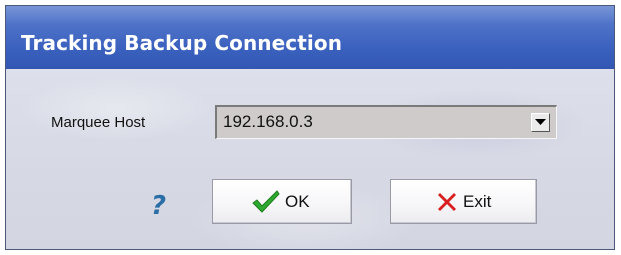 The width and height of the screenshot is (621, 255). I want to click on checkmark-icon, so click(266, 201).